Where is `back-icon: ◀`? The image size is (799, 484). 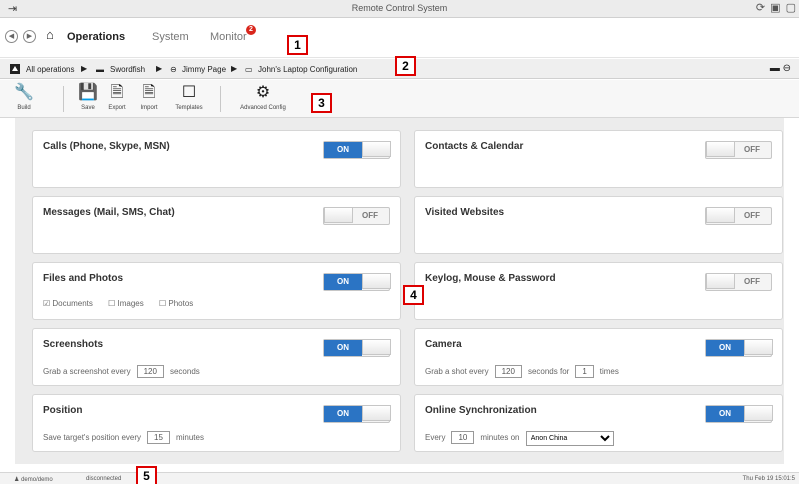
back-icon: ◀ is located at coordinates (11, 36).